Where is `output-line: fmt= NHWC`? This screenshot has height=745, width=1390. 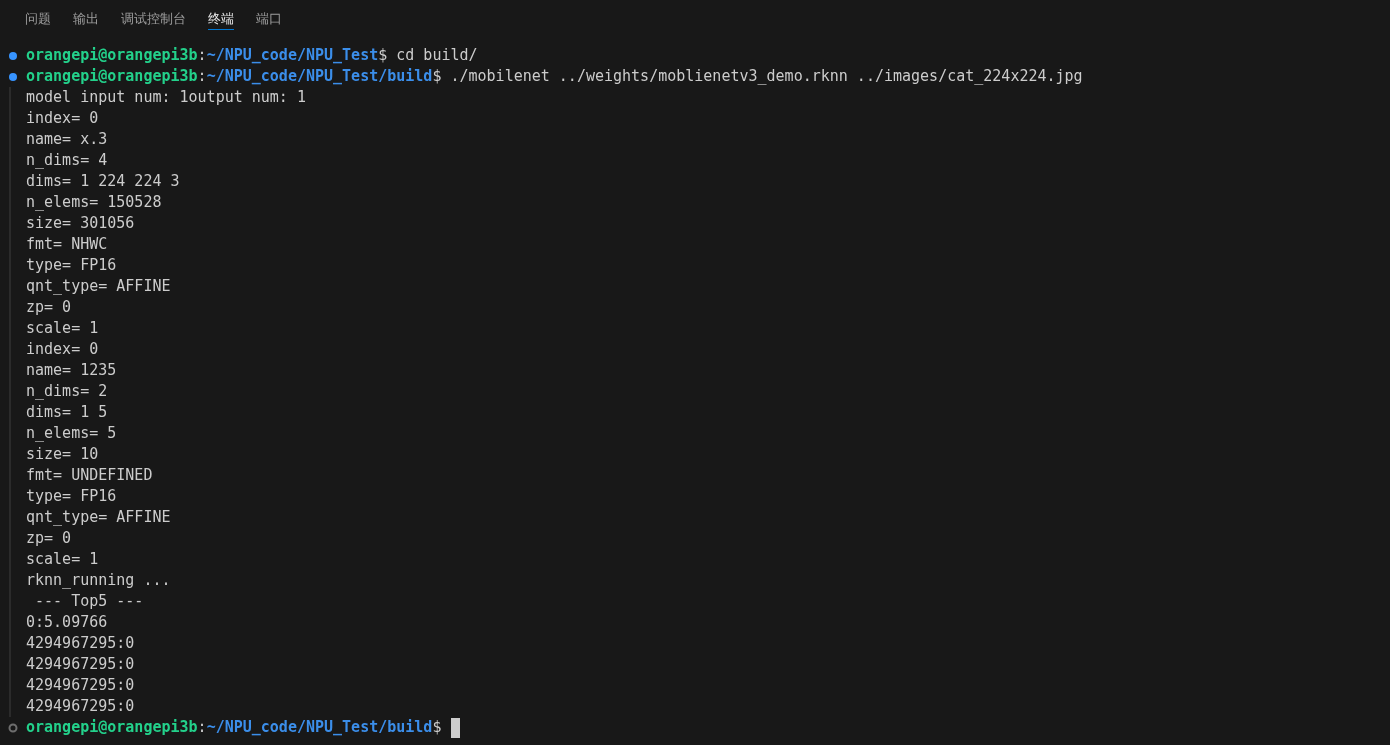 output-line: fmt= NHWC is located at coordinates (67, 244).